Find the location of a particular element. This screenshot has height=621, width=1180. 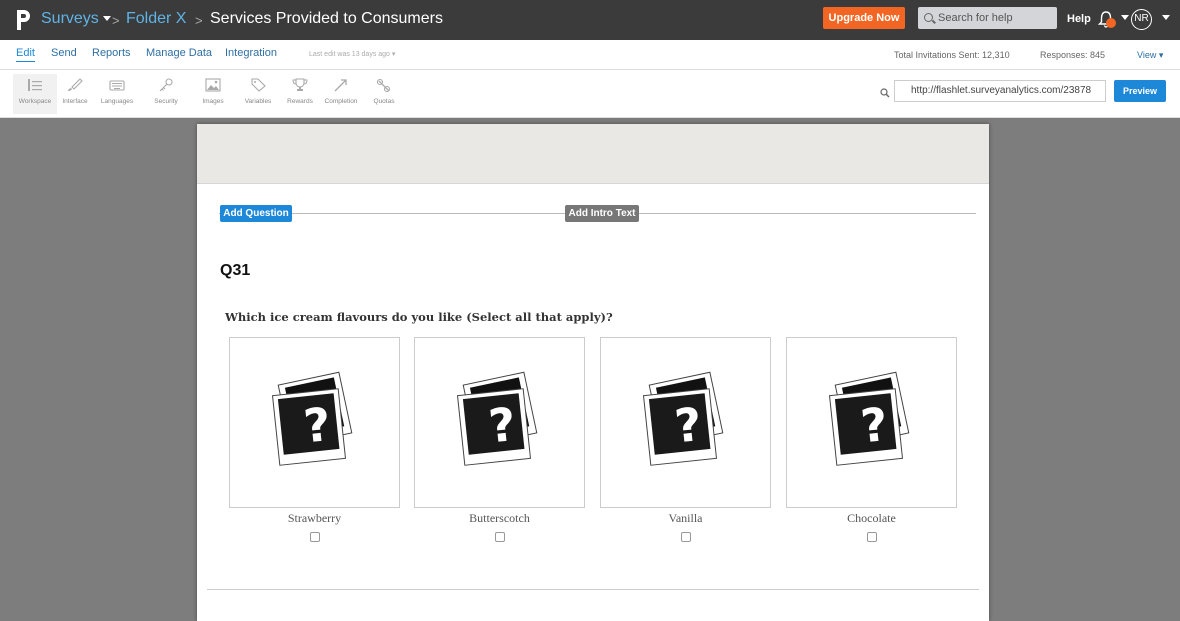

tool-variables: Variables is located at coordinates (258, 94).